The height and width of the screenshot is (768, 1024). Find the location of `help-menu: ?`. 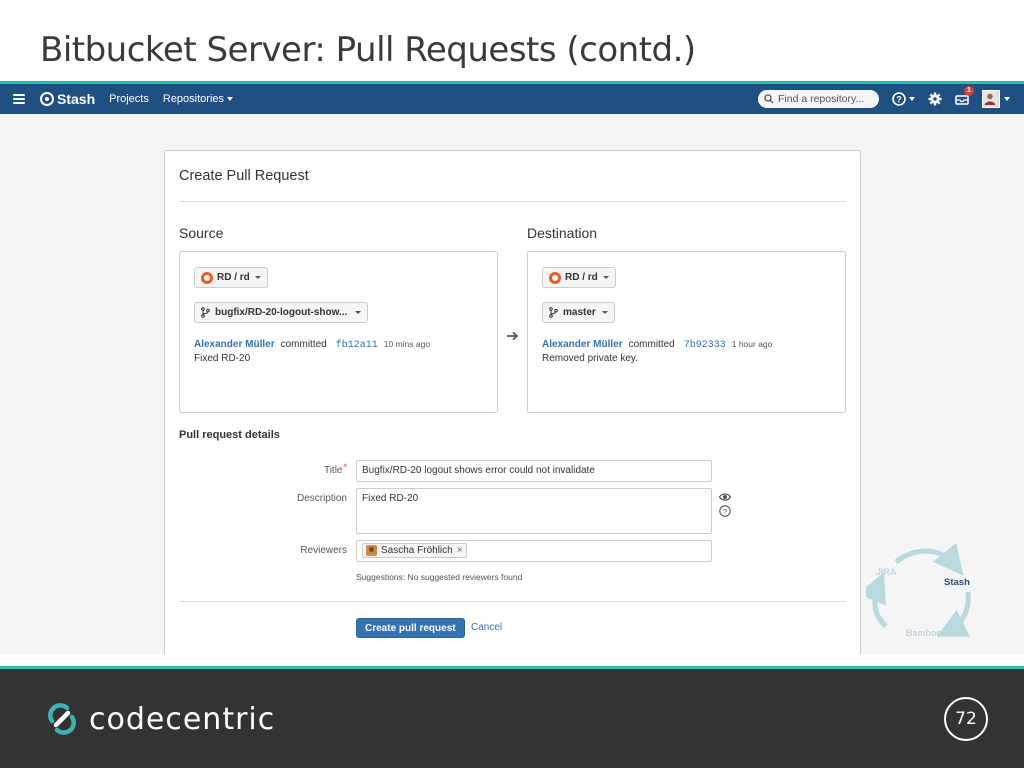

help-menu: ? is located at coordinates (903, 99).